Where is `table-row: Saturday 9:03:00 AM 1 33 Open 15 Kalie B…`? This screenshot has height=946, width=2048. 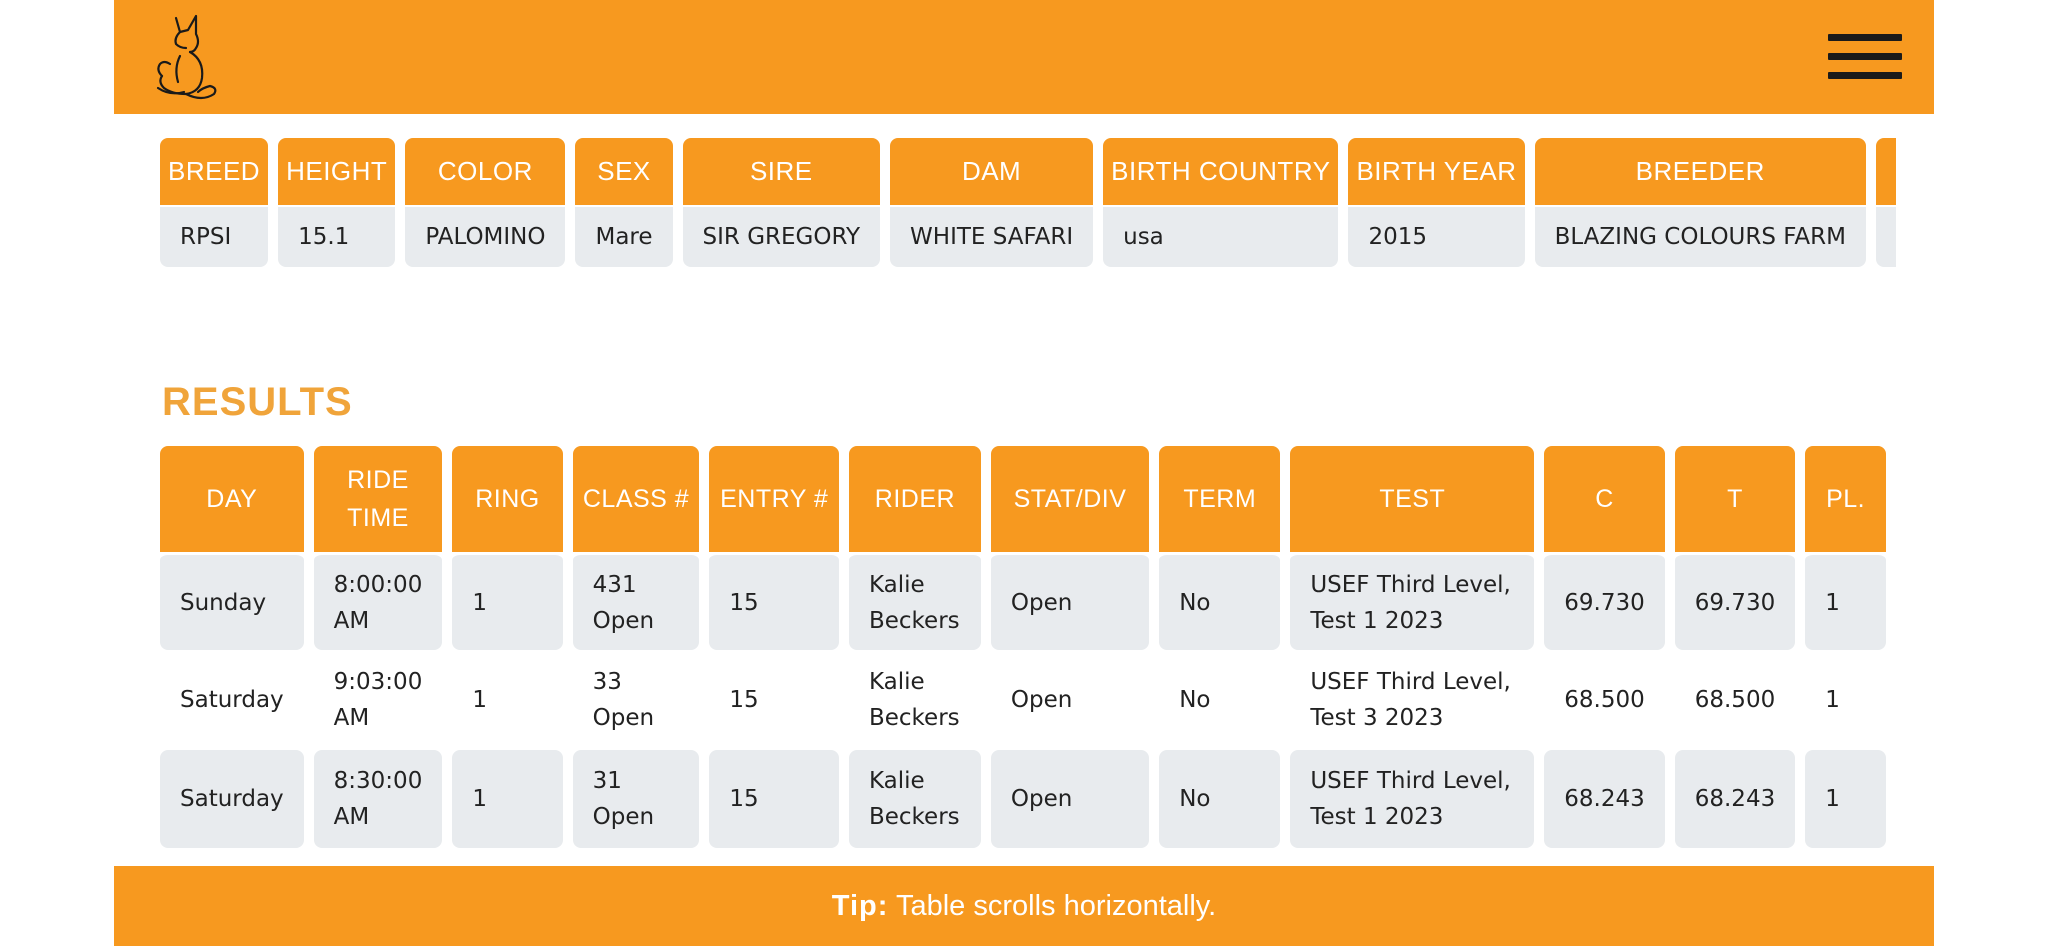 table-row: Saturday 9:03:00 AM 1 33 Open 15 Kalie B… is located at coordinates (1023, 700).